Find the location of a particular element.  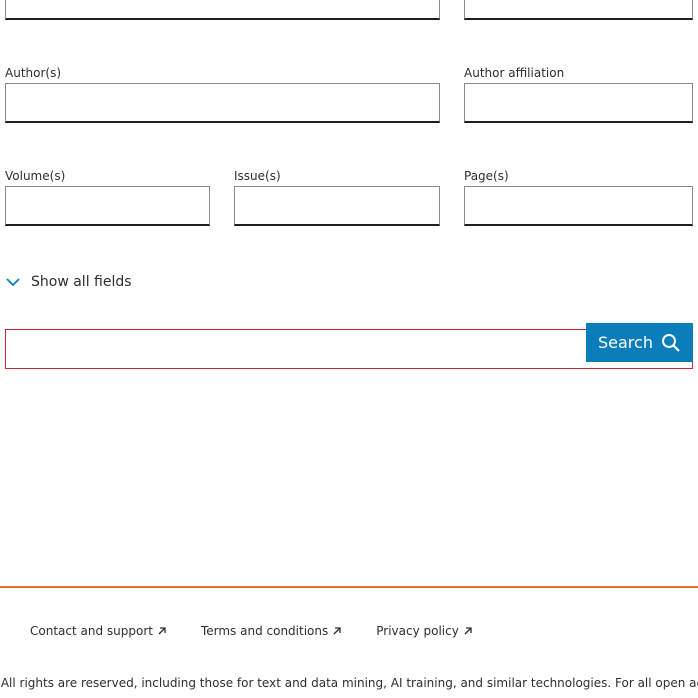

footer-link-label: Privacy policy is located at coordinates (417, 631).